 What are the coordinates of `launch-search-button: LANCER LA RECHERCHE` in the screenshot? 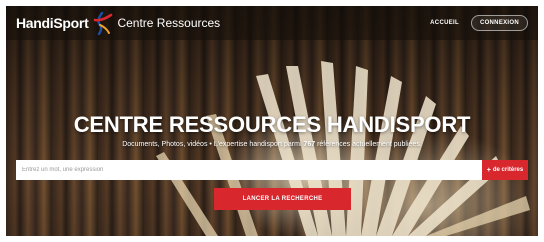 It's located at (282, 199).